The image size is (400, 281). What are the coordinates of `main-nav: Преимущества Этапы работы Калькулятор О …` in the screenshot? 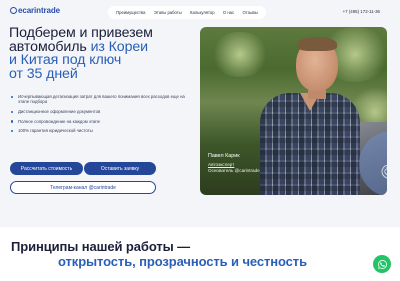 It's located at (187, 12).